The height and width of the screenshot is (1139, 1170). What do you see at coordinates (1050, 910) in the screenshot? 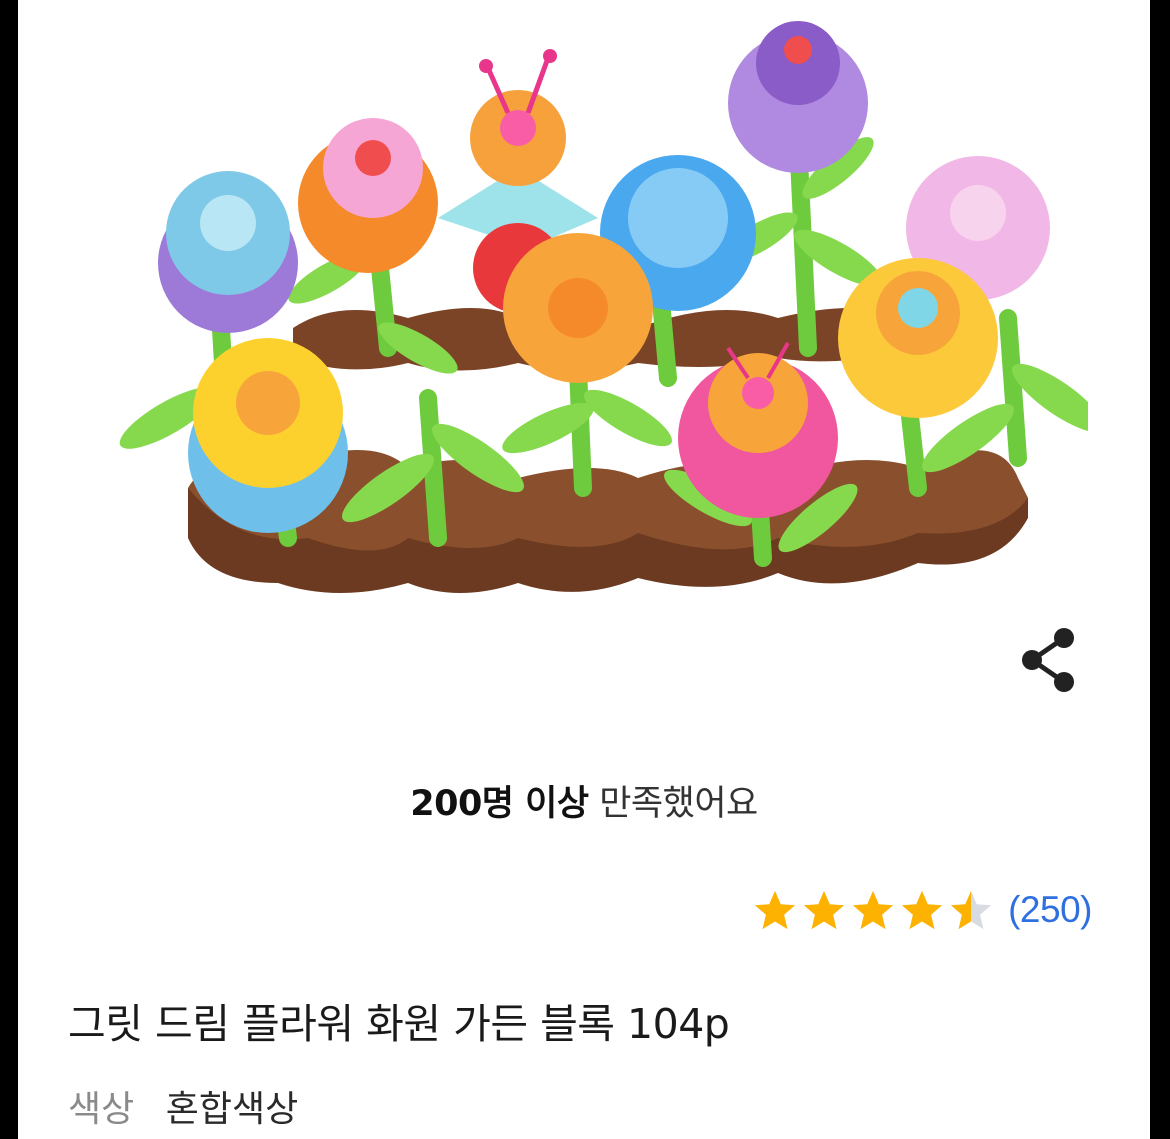
I see `review-count: (250)` at bounding box center [1050, 910].